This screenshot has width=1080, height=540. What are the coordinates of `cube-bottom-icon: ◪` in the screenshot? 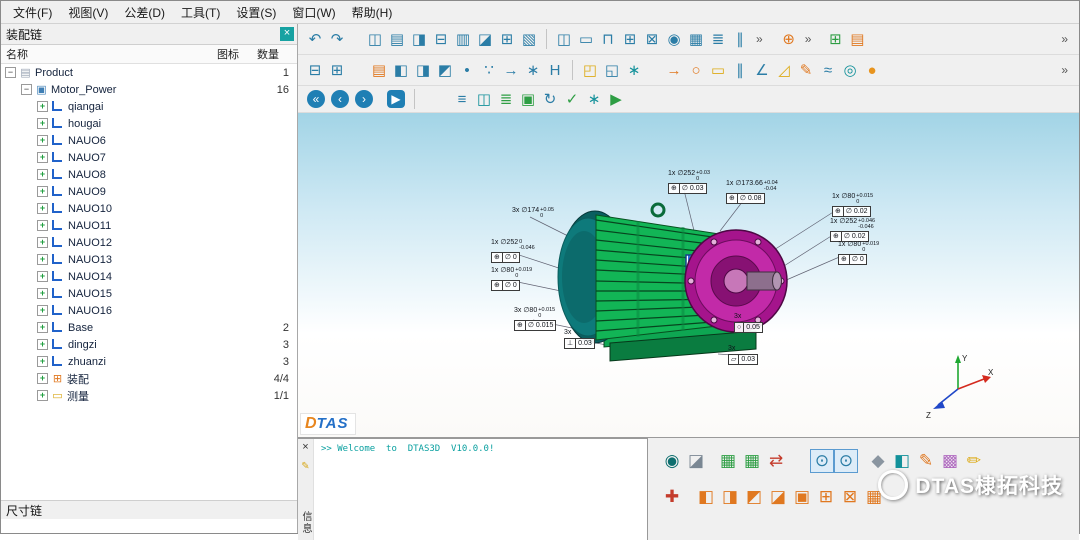 It's located at (778, 497).